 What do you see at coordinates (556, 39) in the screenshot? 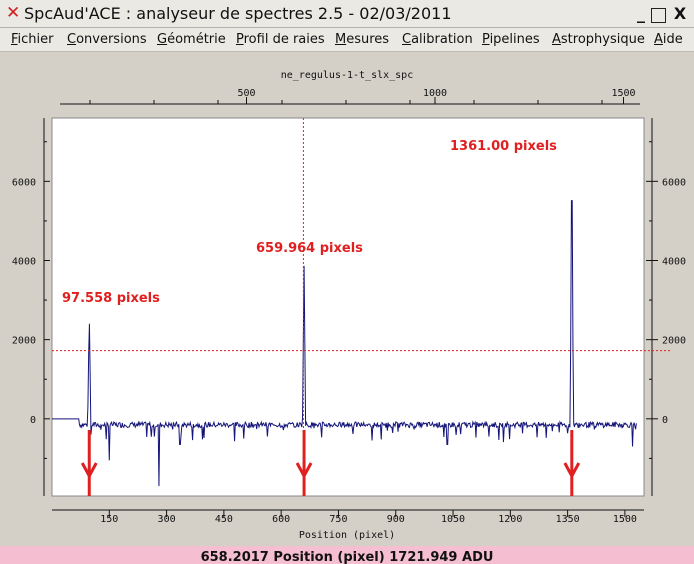
I see `menu-astrophysique-mnemonic: A` at bounding box center [556, 39].